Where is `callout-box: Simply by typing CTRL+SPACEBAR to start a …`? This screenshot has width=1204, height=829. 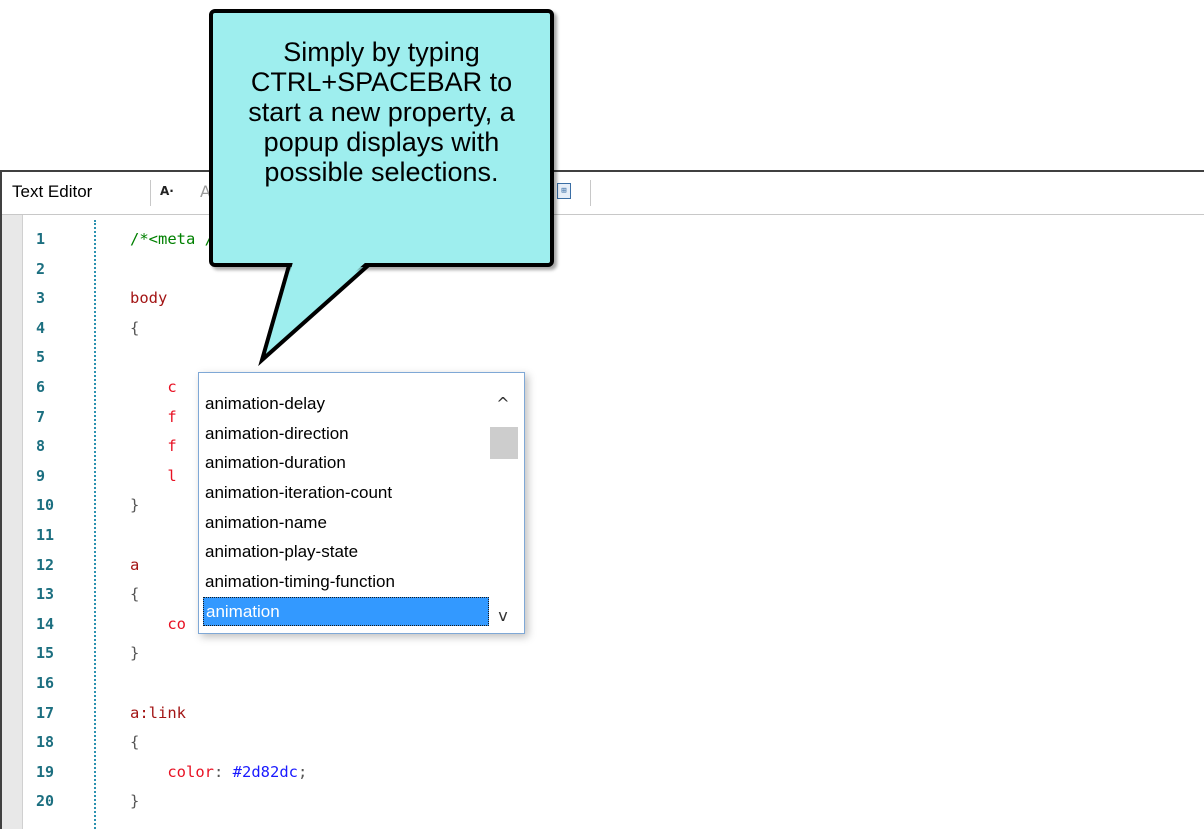 callout-box: Simply by typing CTRL+SPACEBAR to start a … is located at coordinates (381, 138).